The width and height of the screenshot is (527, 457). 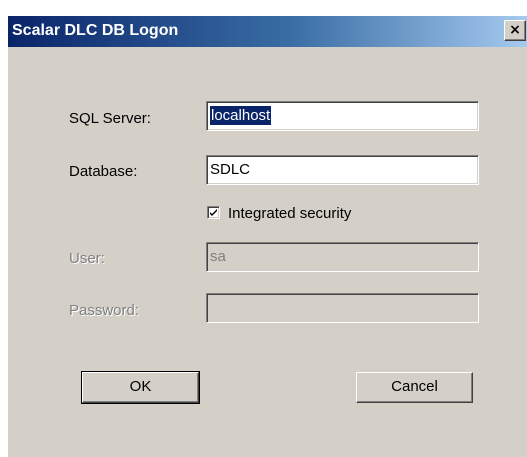 What do you see at coordinates (267, 31) in the screenshot?
I see `title-bar: Scalar DLC DB Logon ×` at bounding box center [267, 31].